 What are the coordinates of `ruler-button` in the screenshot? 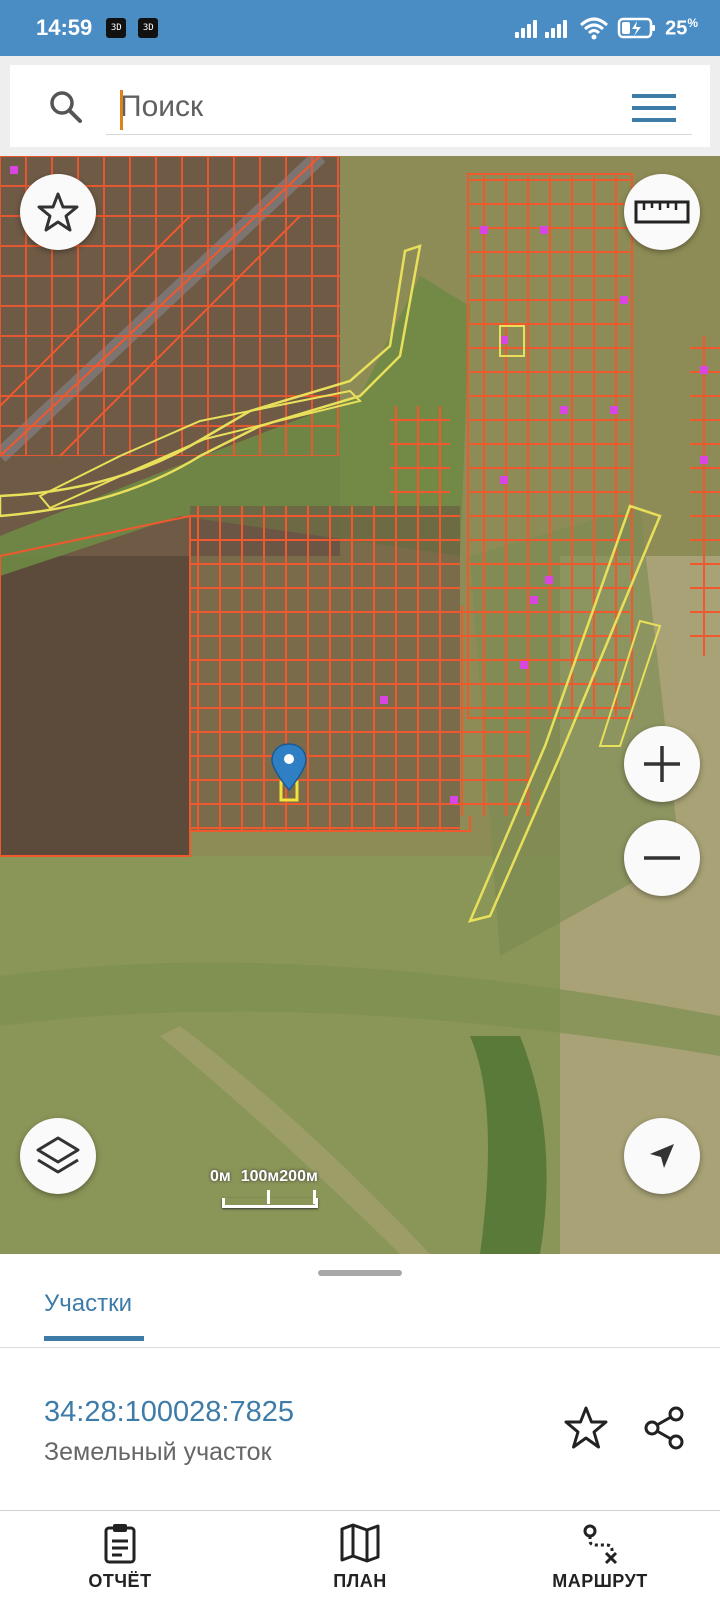 It's located at (662, 212).